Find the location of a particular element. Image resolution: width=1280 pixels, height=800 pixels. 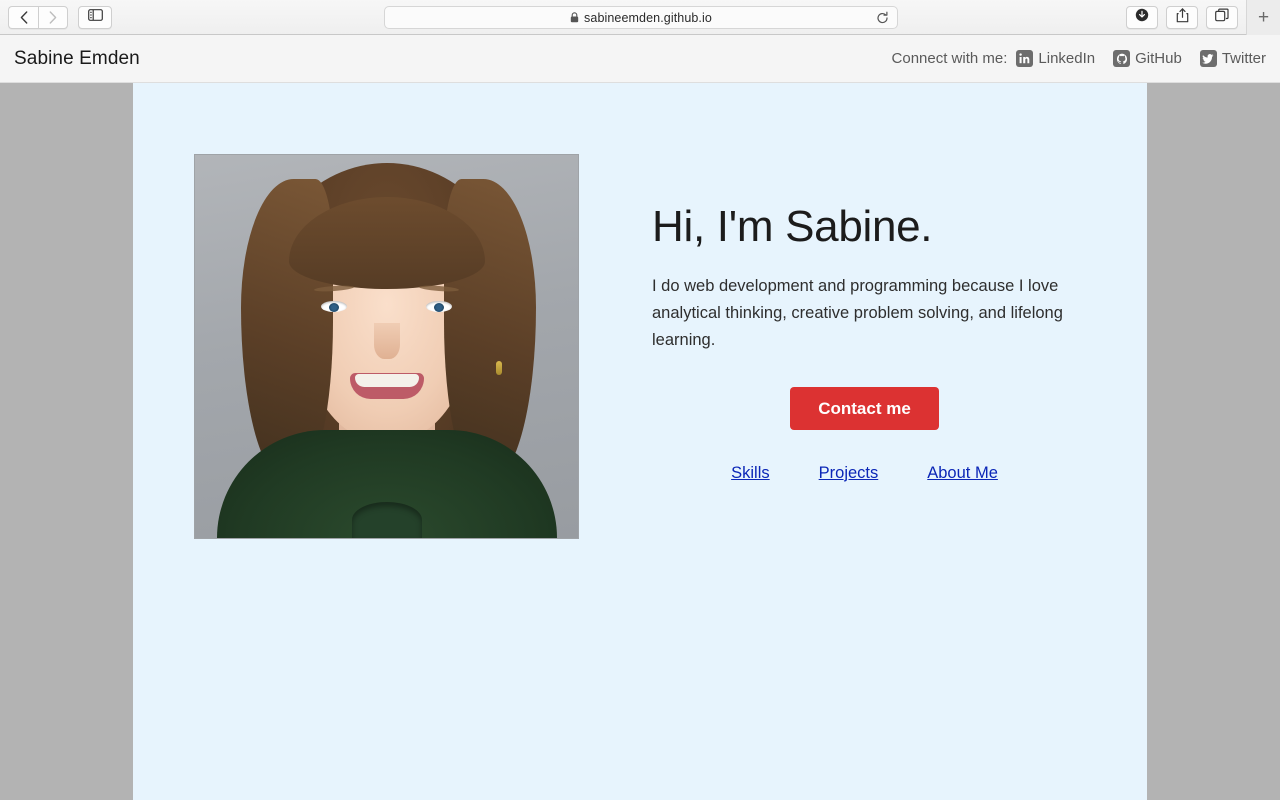

page-title: Hi, I'm Sabine. is located at coordinates (792, 226).